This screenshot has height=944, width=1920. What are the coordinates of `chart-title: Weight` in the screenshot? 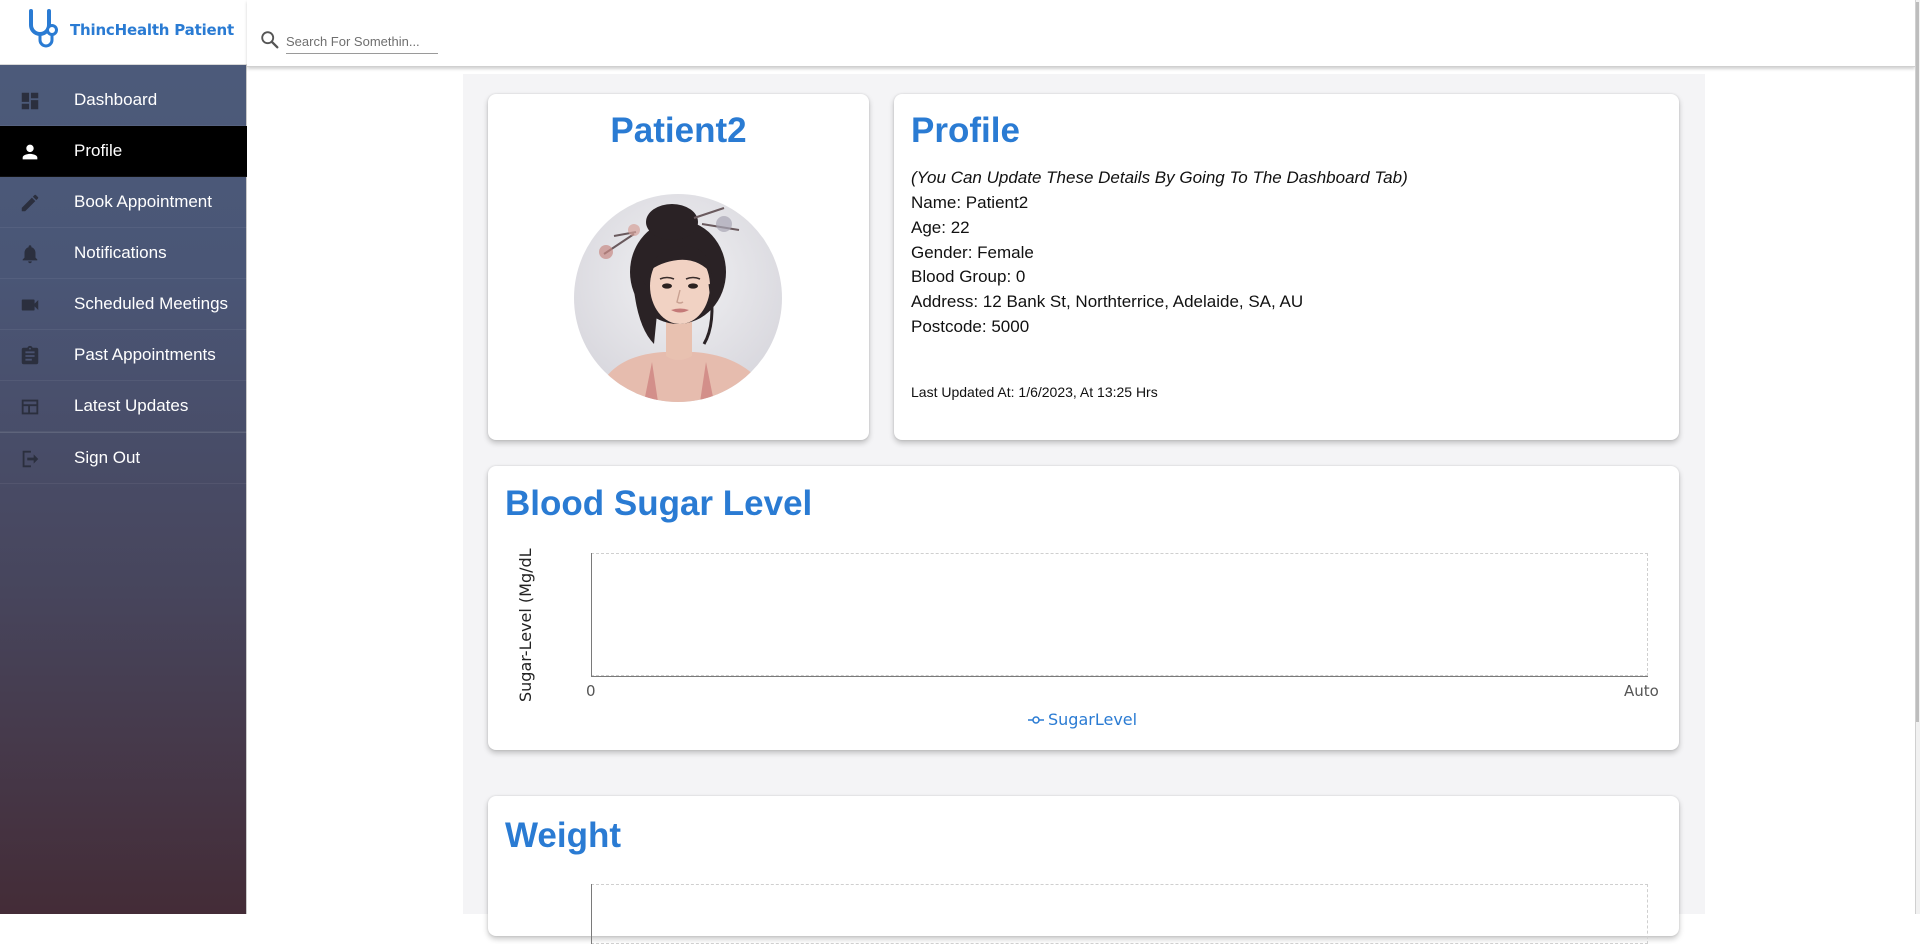 It's located at (563, 835).